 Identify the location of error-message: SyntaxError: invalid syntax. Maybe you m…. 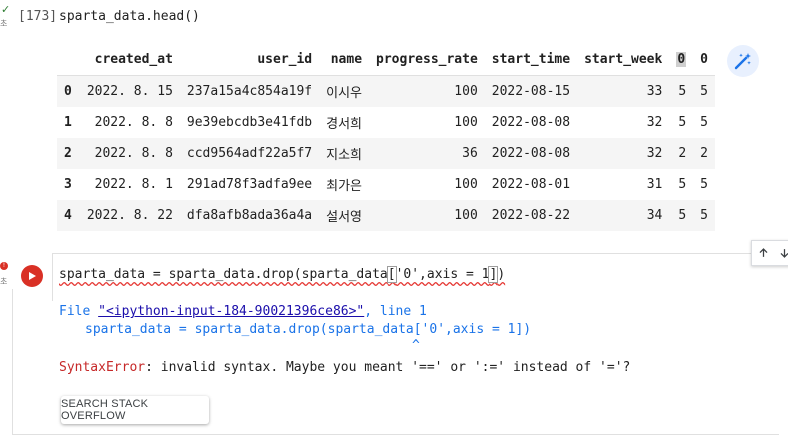
(345, 367).